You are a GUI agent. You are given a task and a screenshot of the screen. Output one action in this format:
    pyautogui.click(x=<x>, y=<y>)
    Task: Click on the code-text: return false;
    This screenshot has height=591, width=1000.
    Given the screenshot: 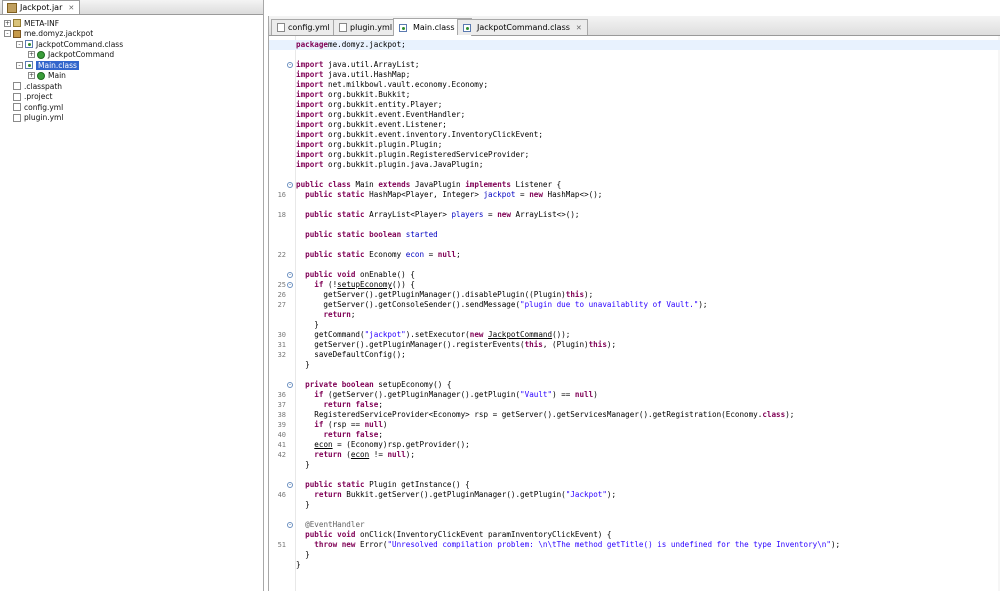 What is the action you would take?
    pyautogui.click(x=339, y=435)
    